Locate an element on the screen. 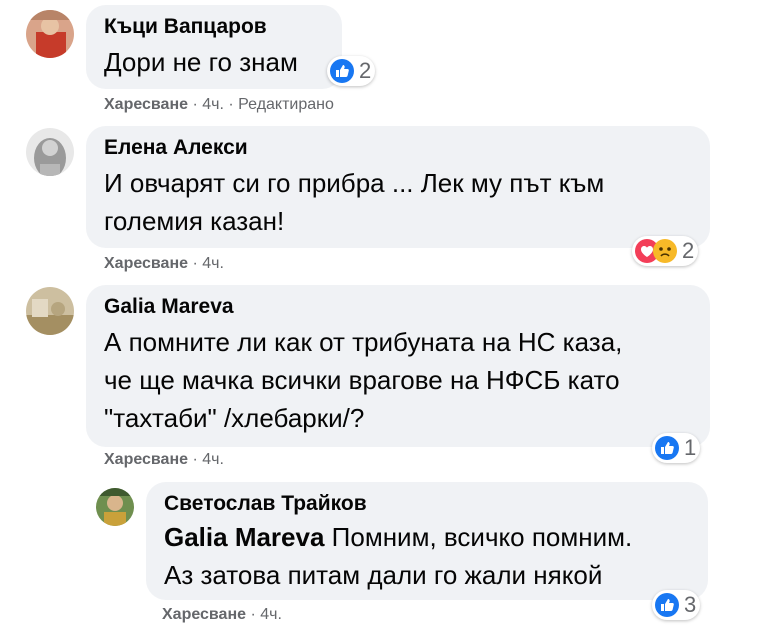 The image size is (770, 634). reaction-summary: 3 is located at coordinates (676, 605).